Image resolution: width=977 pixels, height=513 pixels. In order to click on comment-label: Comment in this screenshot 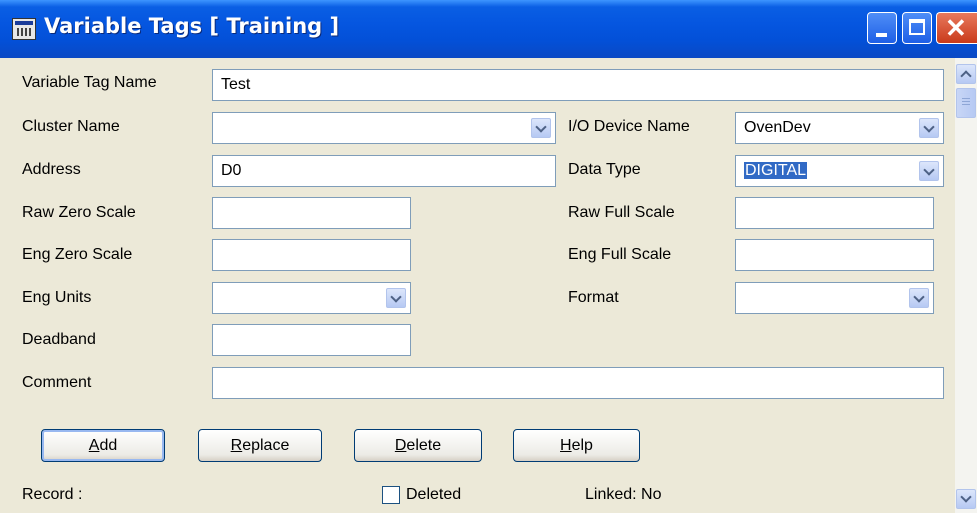, I will do `click(57, 382)`.